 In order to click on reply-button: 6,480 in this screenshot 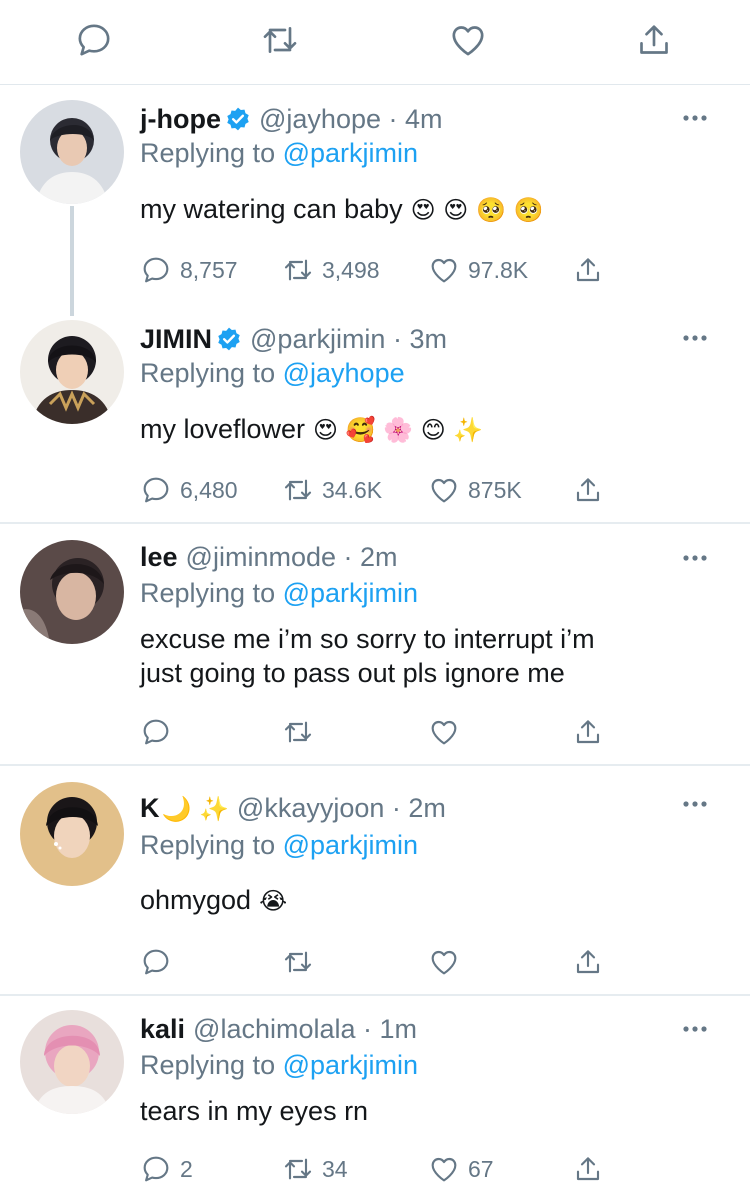, I will do `click(189, 490)`.